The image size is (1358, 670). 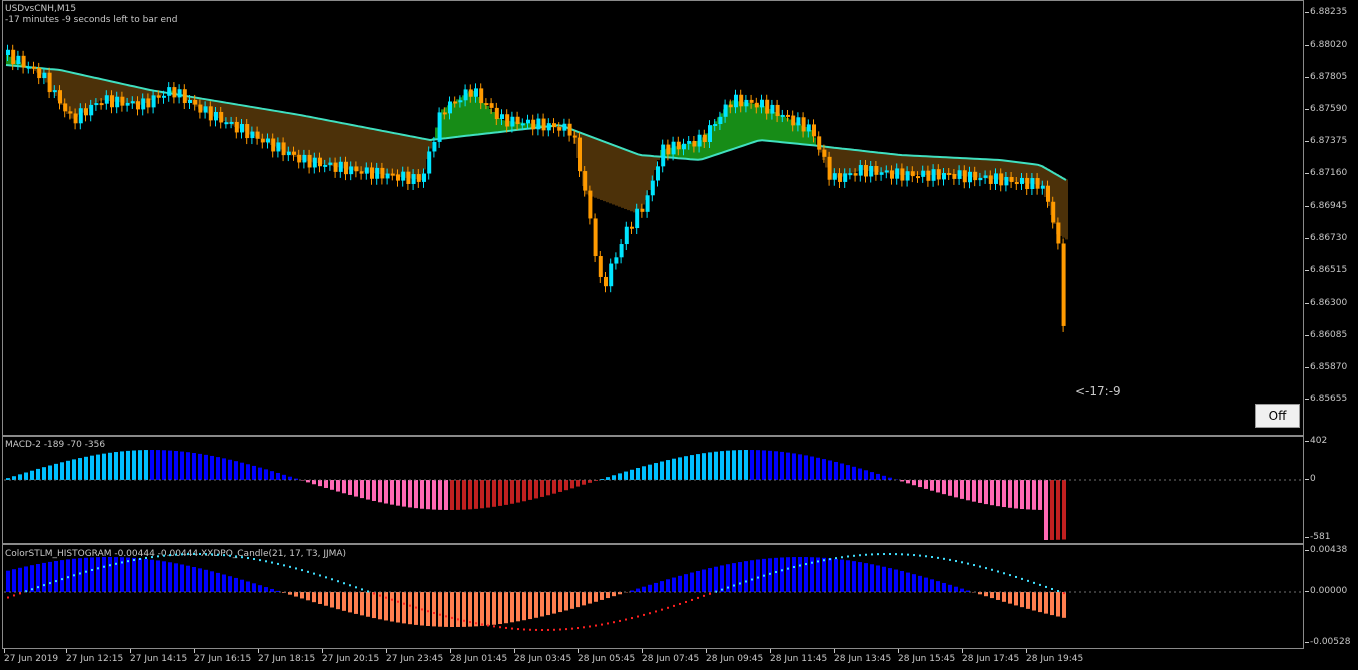 What do you see at coordinates (1277, 416) in the screenshot?
I see `off-button: Off` at bounding box center [1277, 416].